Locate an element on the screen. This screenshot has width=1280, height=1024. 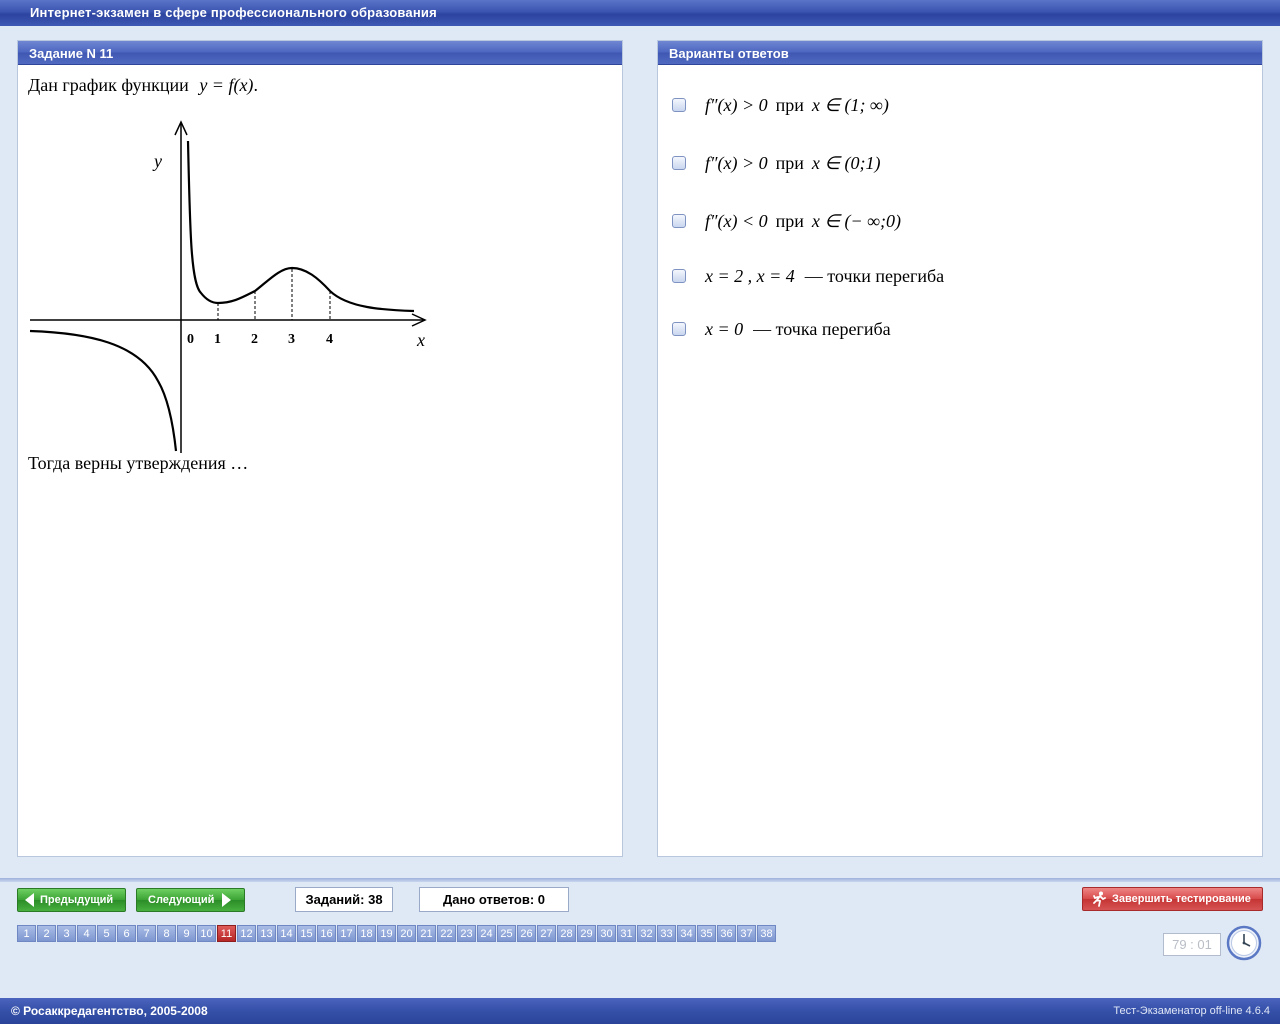
task-nav-6: 6 is located at coordinates (126, 933).